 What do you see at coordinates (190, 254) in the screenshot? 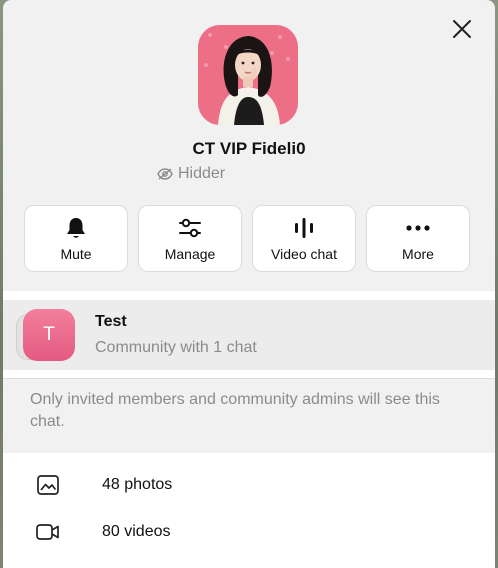
I see `manage-label: Manage` at bounding box center [190, 254].